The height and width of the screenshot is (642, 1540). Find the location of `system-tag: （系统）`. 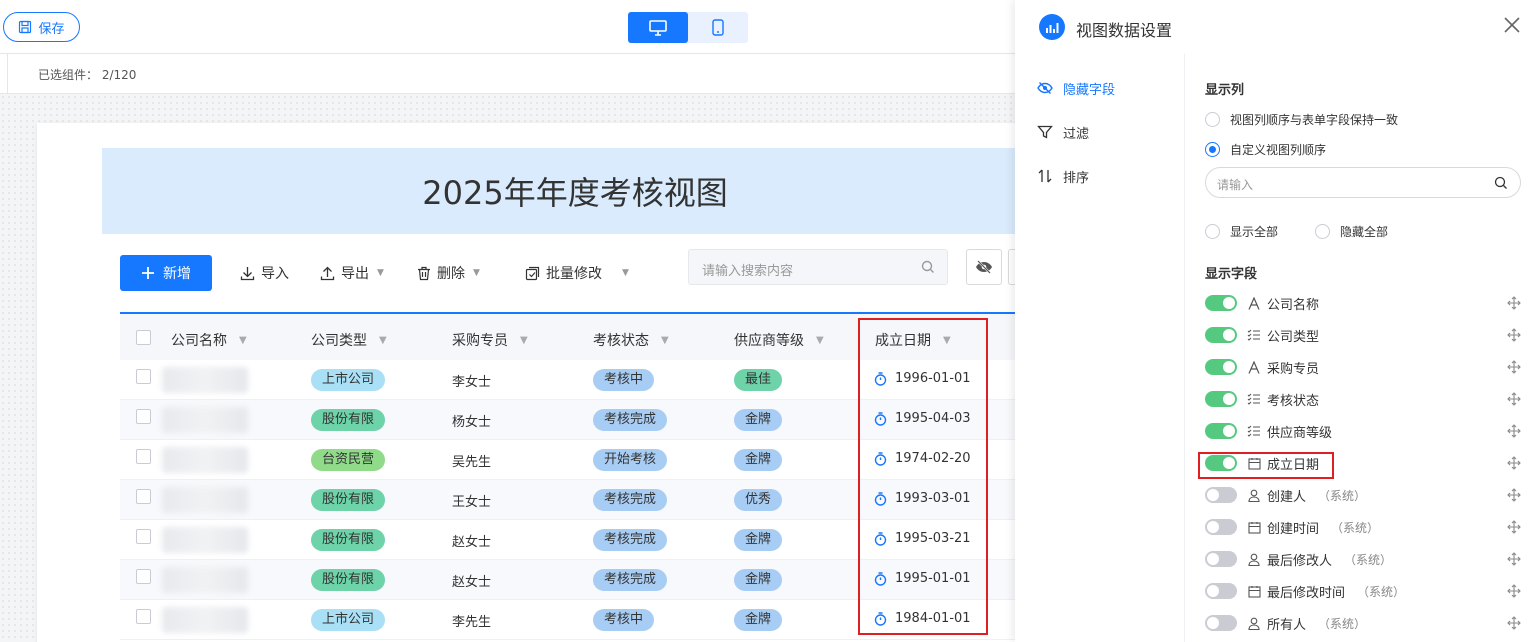

system-tag: （系统） is located at coordinates (1381, 591).